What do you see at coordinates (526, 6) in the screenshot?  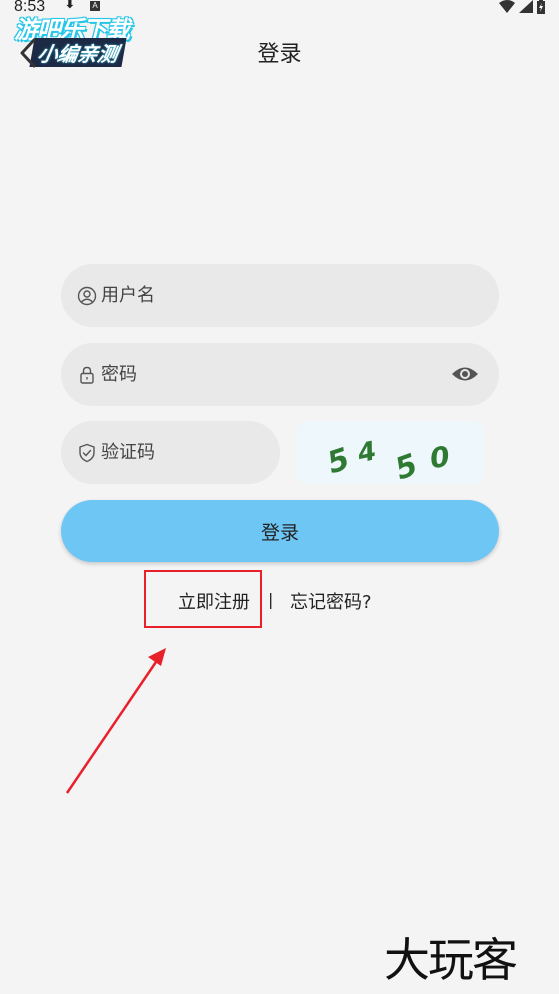 I see `signal-icon` at bounding box center [526, 6].